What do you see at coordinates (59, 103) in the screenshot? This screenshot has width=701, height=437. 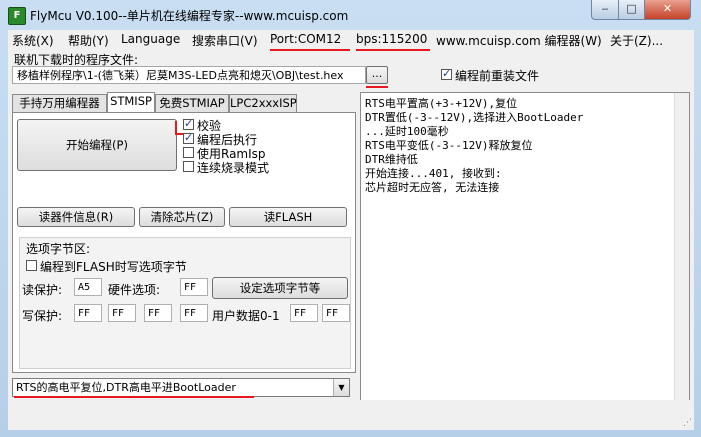 I see `tab-handheld-programmer: 手持万用编程器` at bounding box center [59, 103].